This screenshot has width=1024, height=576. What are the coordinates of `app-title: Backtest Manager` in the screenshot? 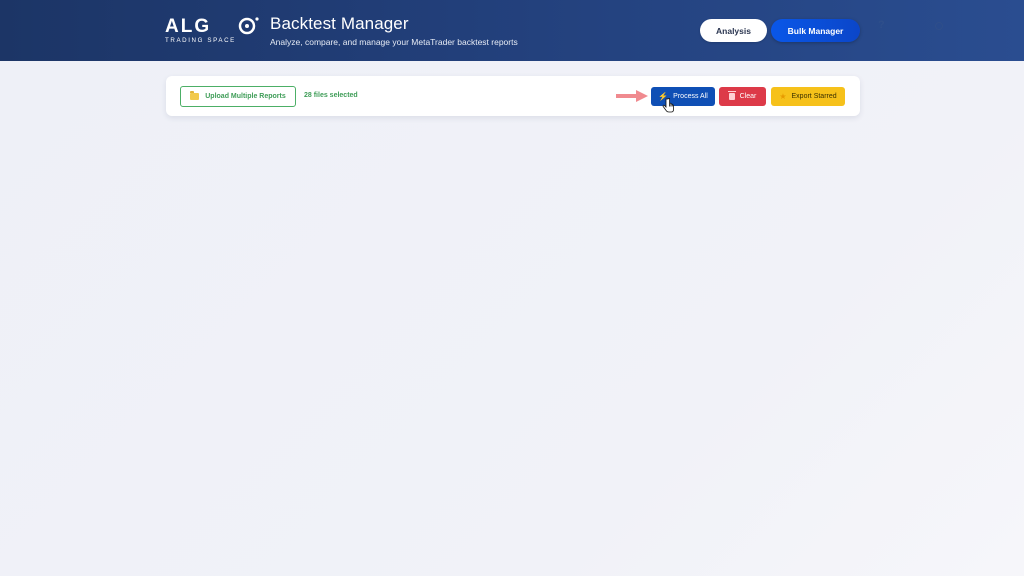 It's located at (339, 23).